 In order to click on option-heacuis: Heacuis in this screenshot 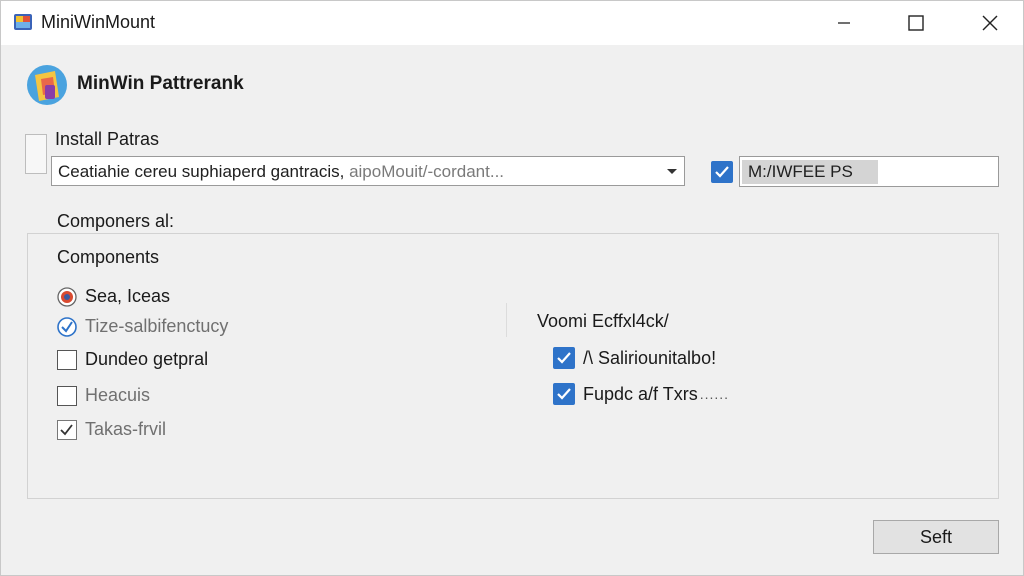, I will do `click(103, 395)`.